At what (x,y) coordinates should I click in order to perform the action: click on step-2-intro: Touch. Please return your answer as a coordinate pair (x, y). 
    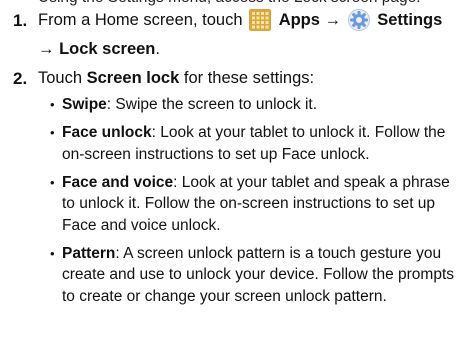
    Looking at the image, I should click on (60, 78).